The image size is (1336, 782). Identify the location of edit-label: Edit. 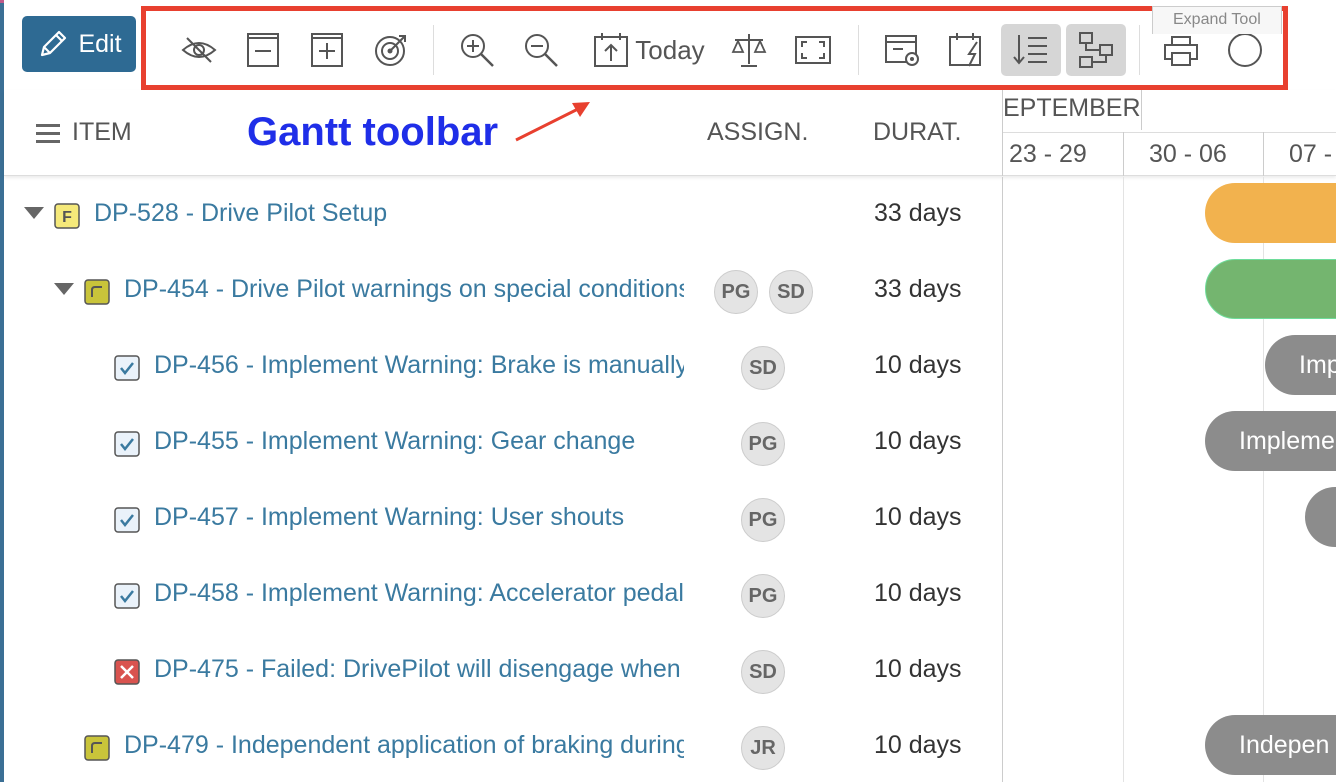
(100, 43).